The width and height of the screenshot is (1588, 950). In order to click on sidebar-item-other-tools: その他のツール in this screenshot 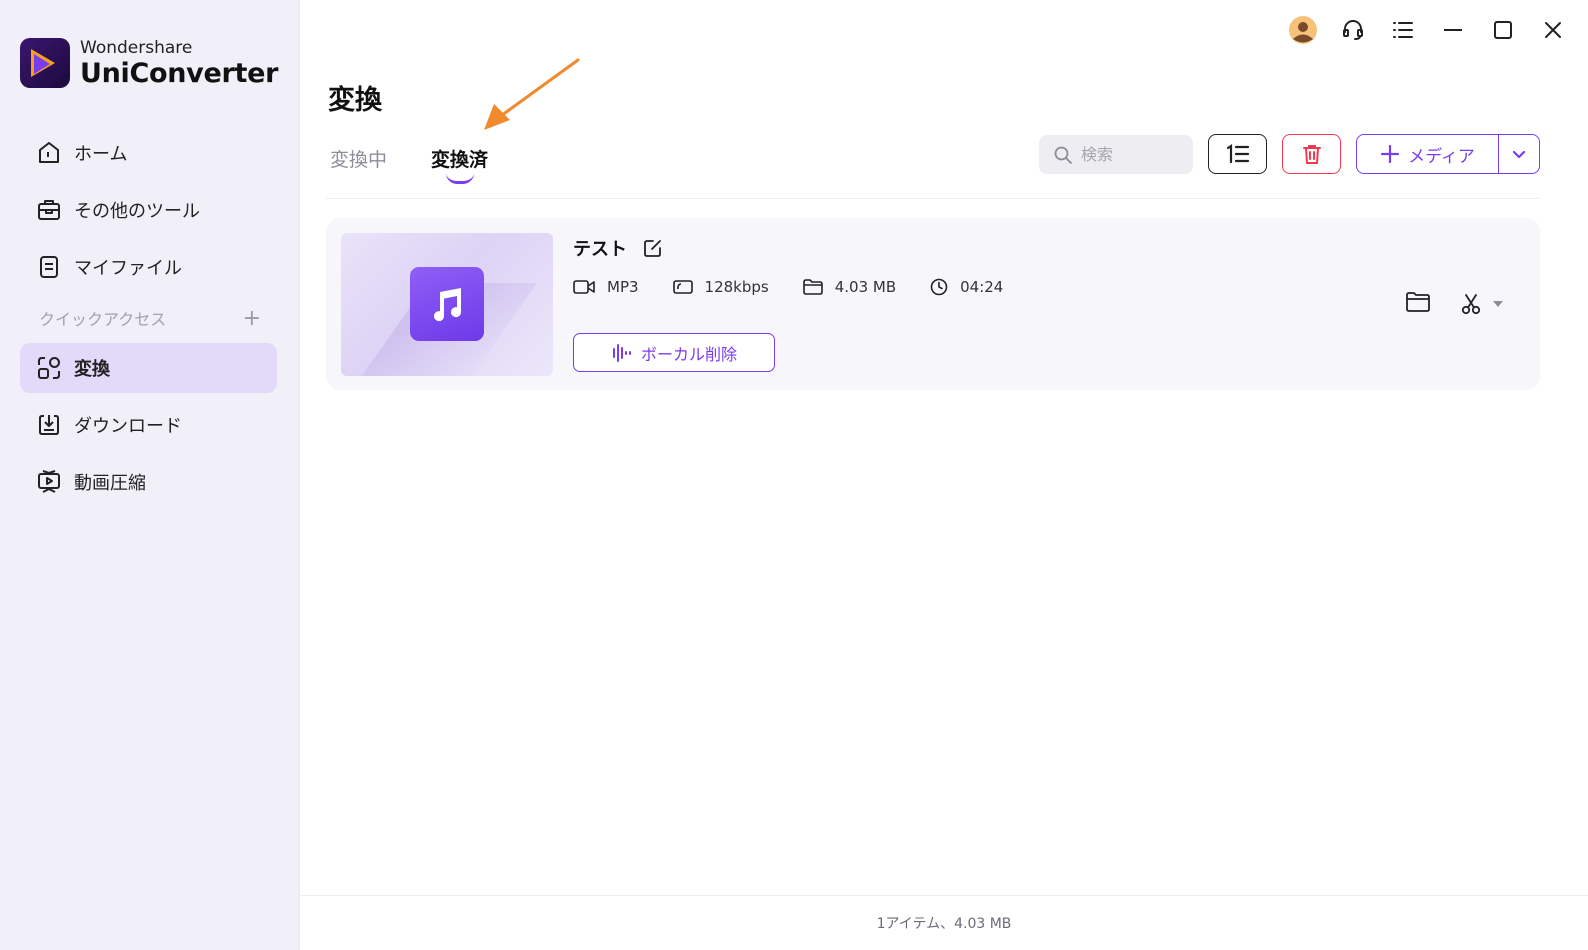, I will do `click(148, 210)`.